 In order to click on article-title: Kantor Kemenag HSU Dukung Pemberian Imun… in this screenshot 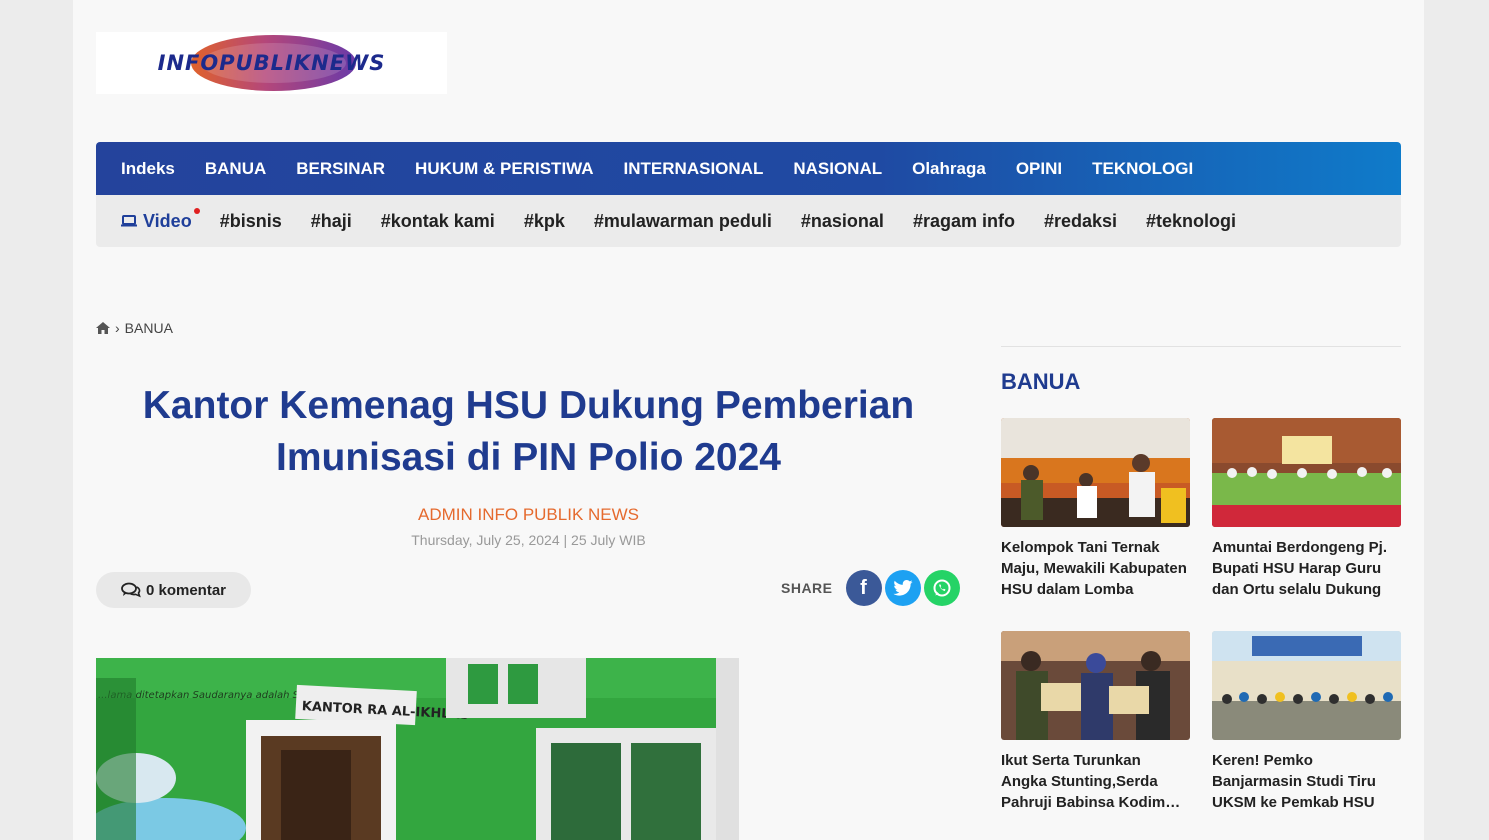, I will do `click(528, 431)`.